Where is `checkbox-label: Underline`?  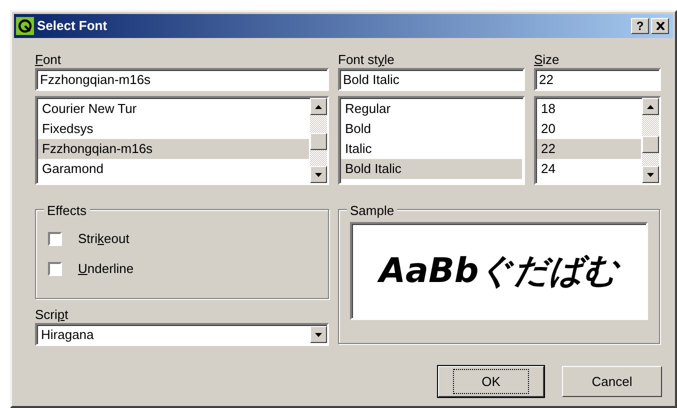
checkbox-label: Underline is located at coordinates (106, 269).